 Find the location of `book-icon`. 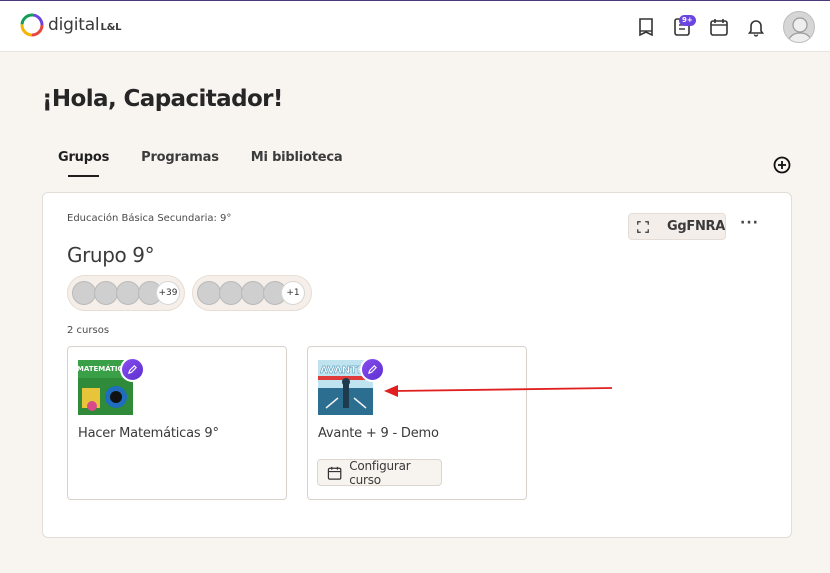

book-icon is located at coordinates (646, 27).